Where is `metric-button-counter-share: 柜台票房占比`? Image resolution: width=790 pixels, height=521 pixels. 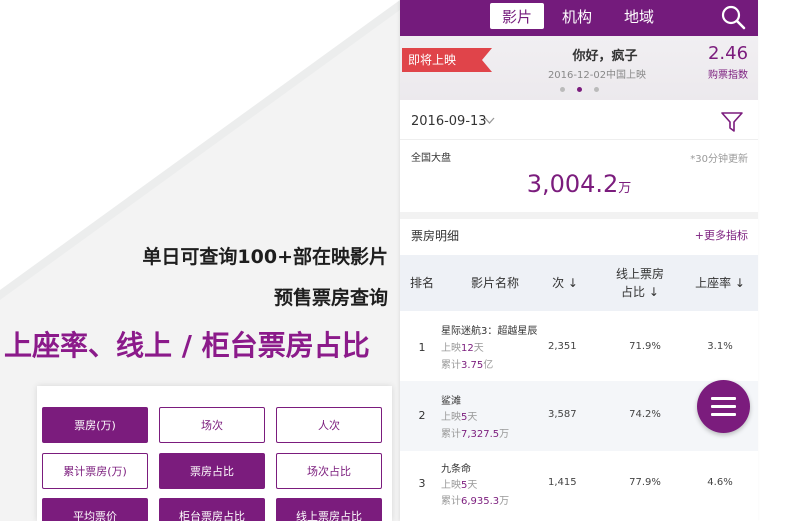
metric-button-counter-share: 柜台票房占比 is located at coordinates (212, 509).